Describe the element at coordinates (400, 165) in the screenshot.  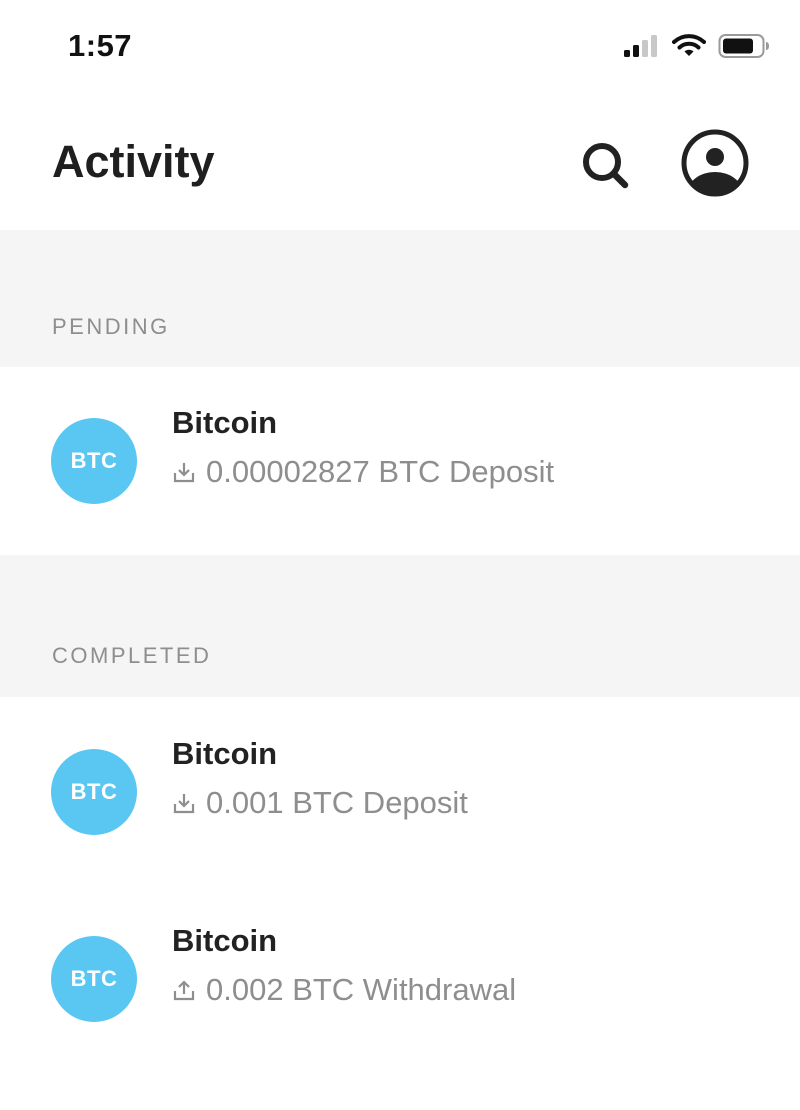
I see `app-header: Activity` at that location.